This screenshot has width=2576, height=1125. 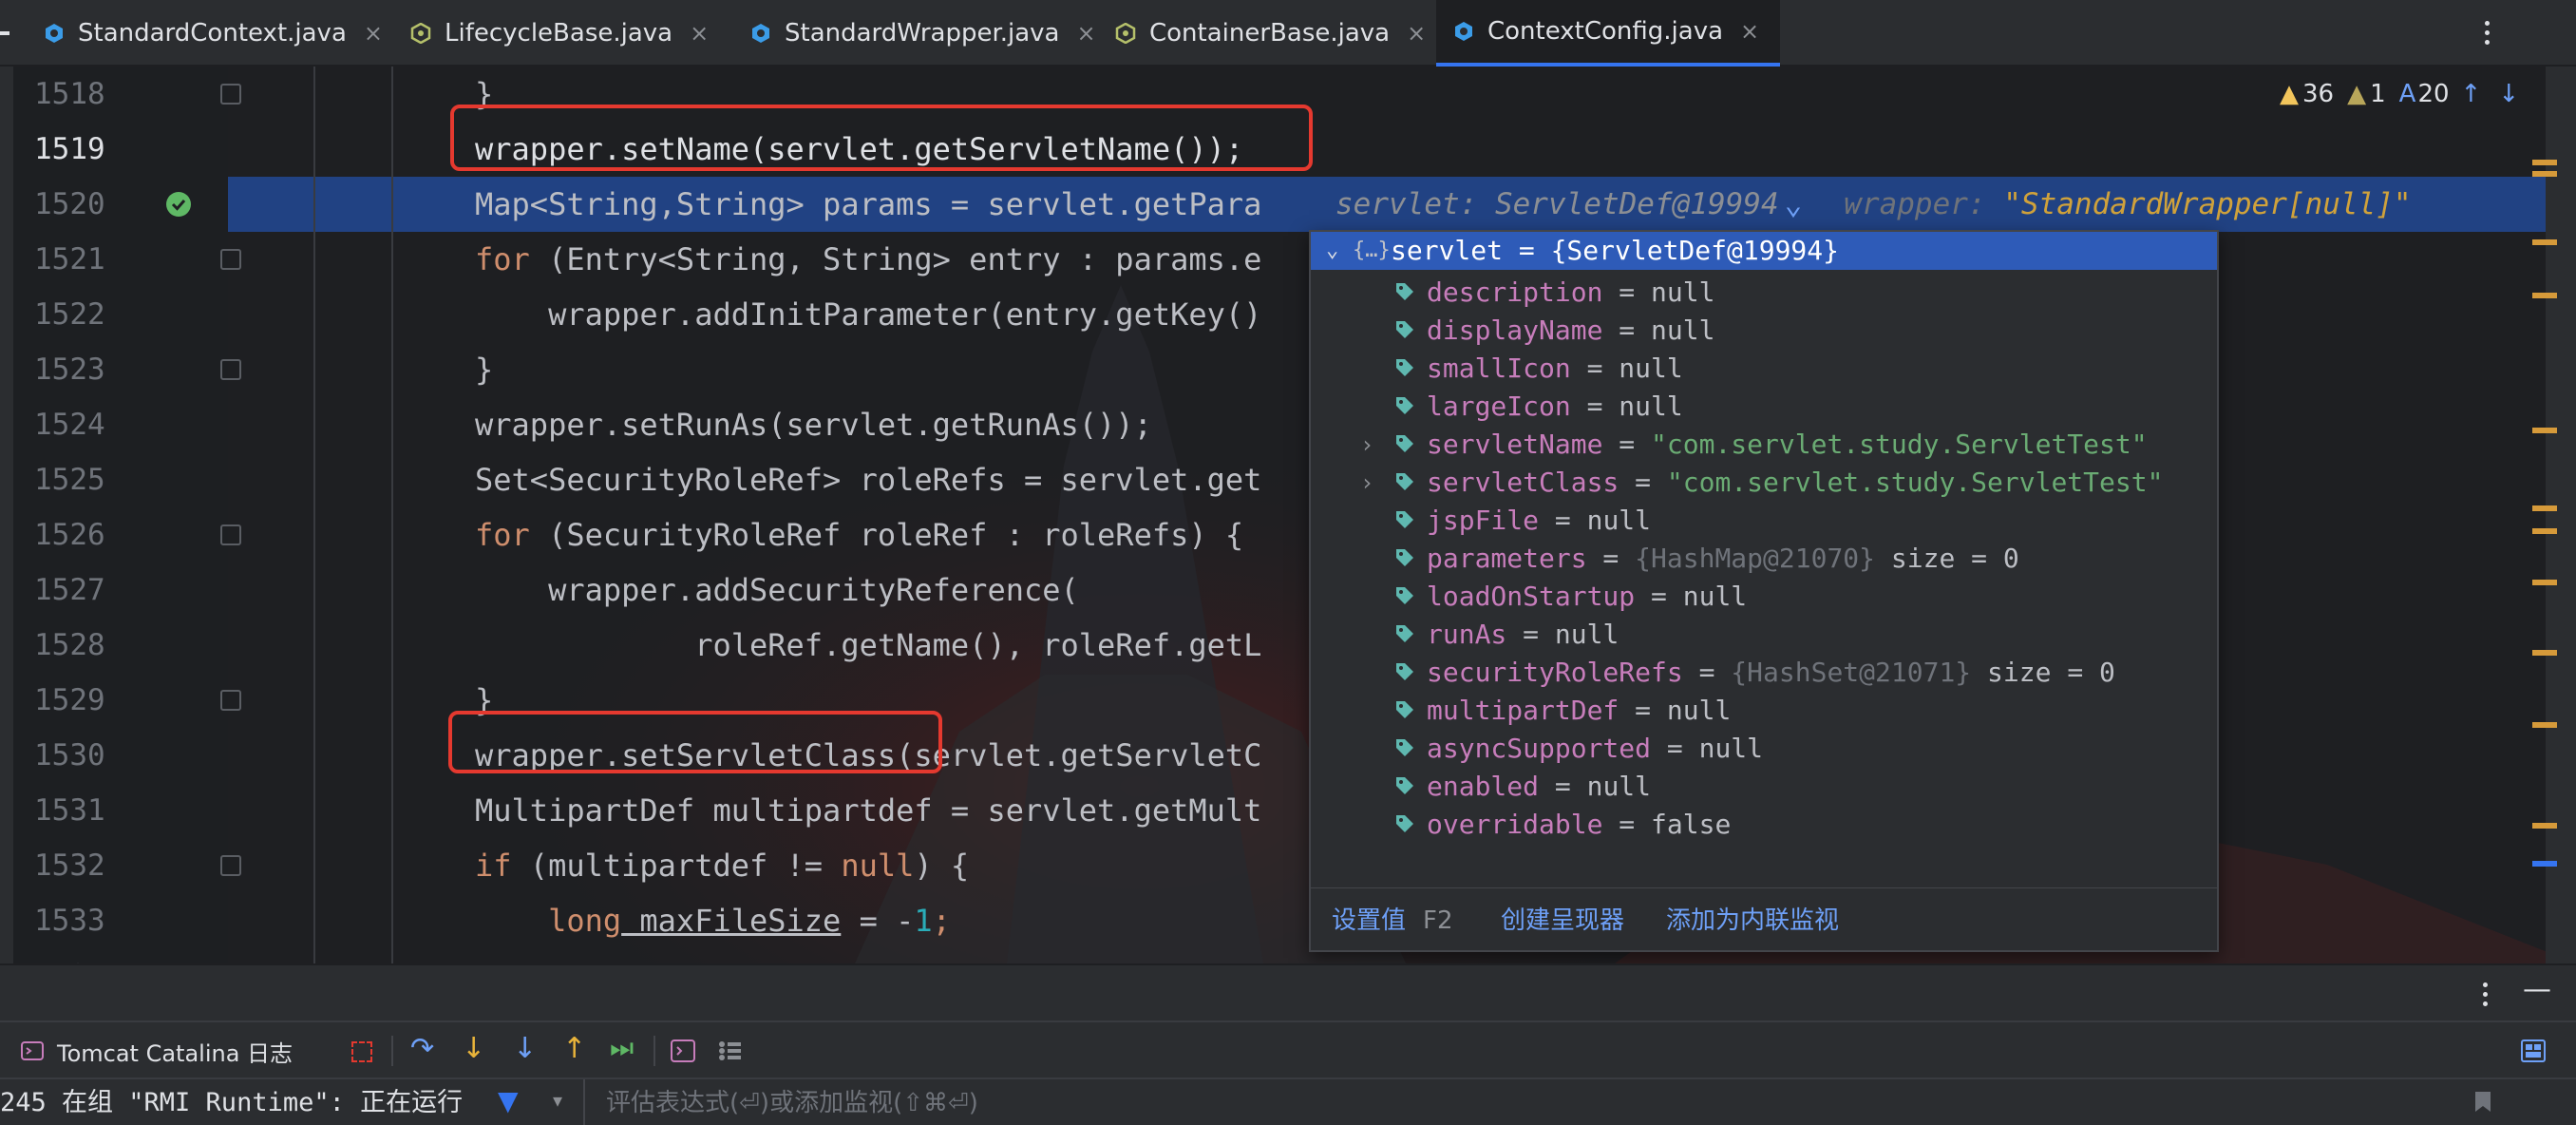 What do you see at coordinates (213, 33) in the screenshot?
I see `tab-standardcontext: StandardContext.java ×` at bounding box center [213, 33].